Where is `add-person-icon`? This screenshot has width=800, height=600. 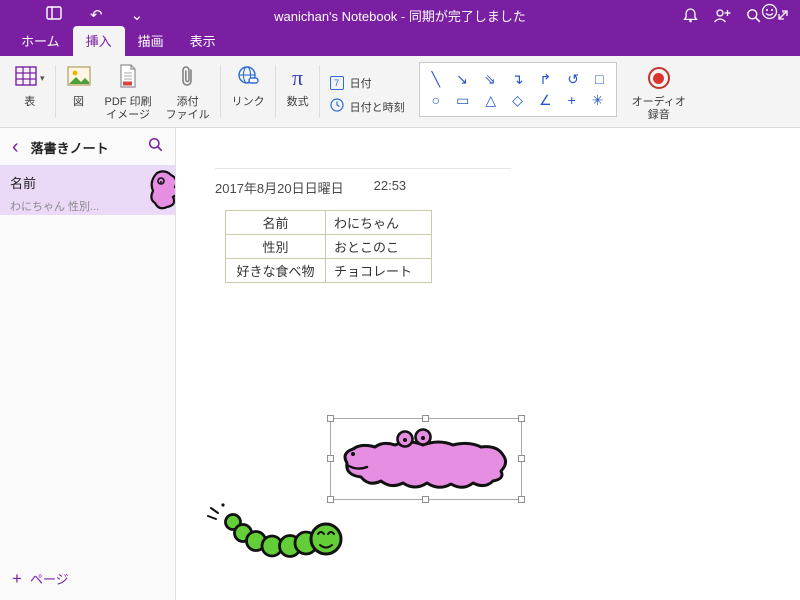
add-person-icon is located at coordinates (722, 15).